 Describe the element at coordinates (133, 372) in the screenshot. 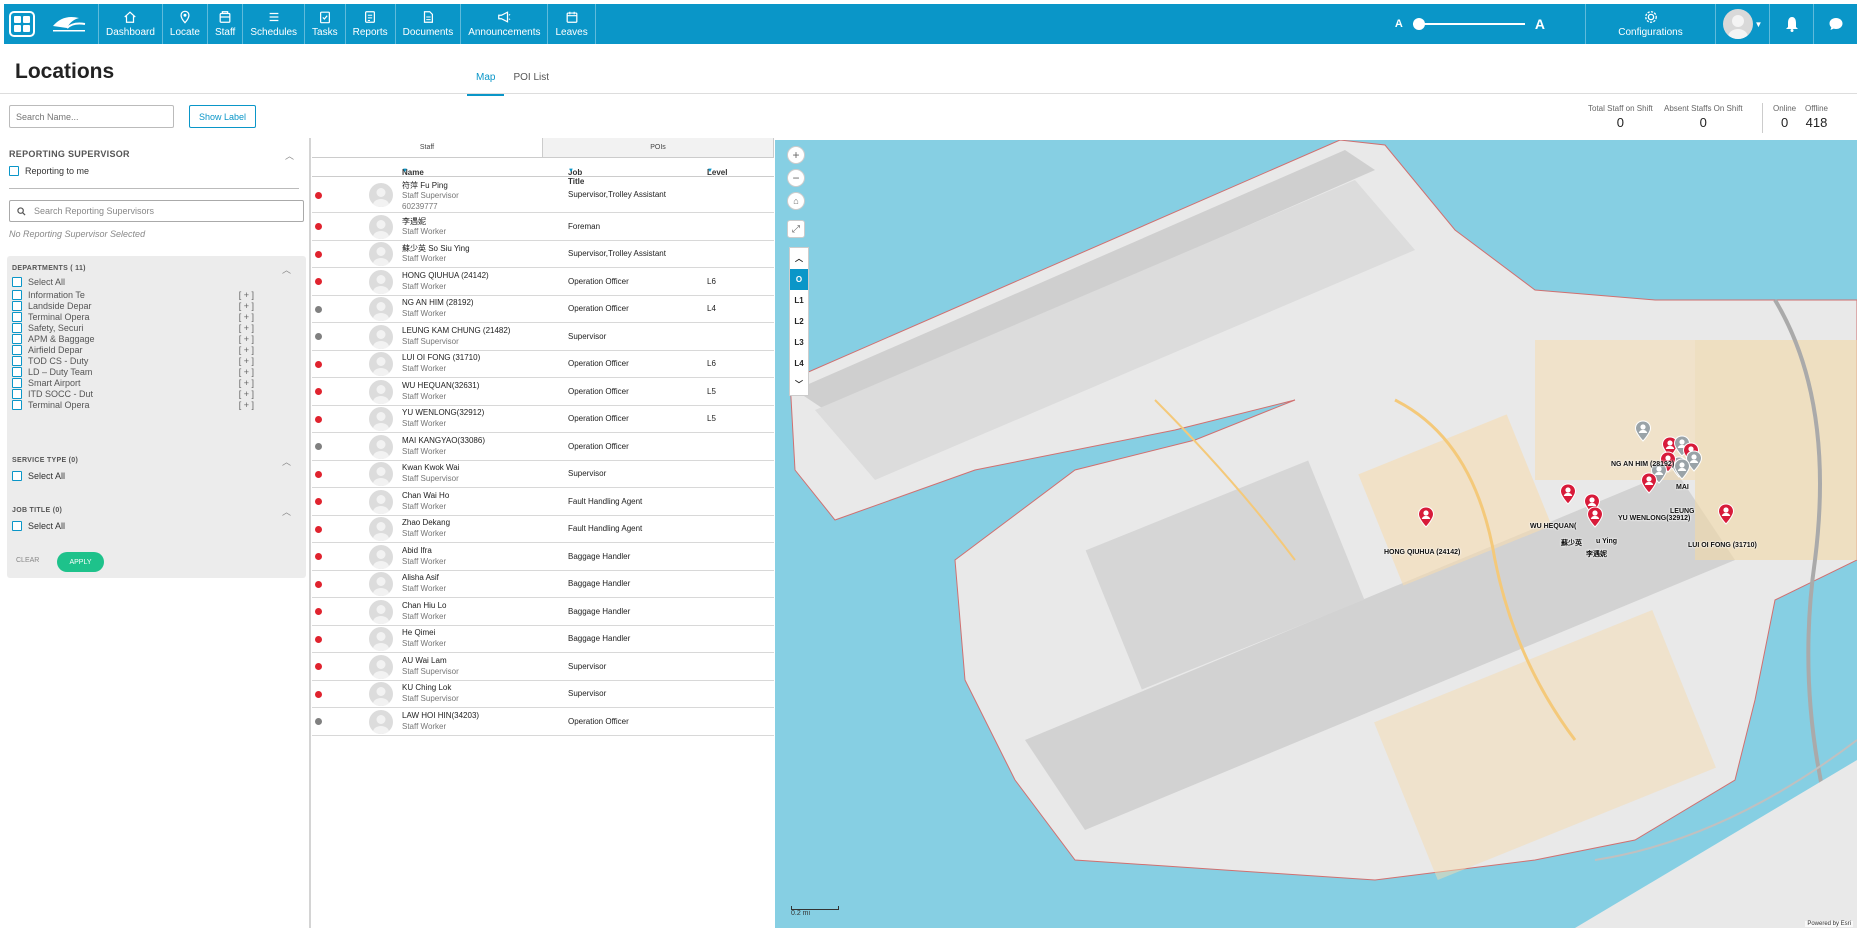

I see `department-option: LD – Duty Team [ + ]` at that location.